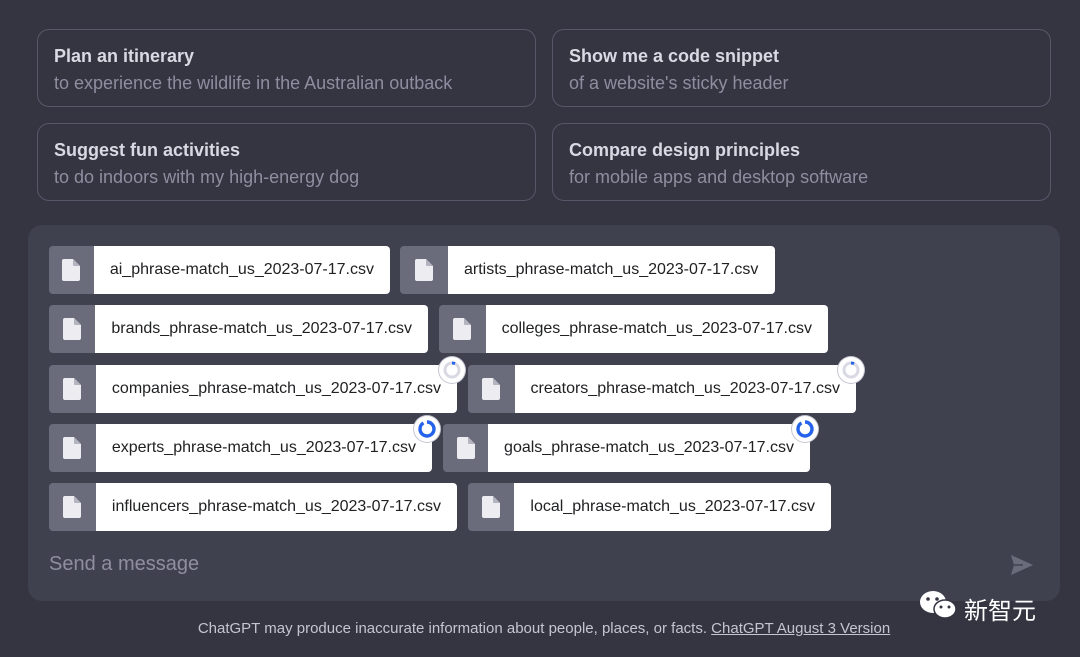 The image size is (1080, 657). Describe the element at coordinates (276, 389) in the screenshot. I see `attachment-filename: companies_phrase-match_us_2023-07-17.csv` at that location.